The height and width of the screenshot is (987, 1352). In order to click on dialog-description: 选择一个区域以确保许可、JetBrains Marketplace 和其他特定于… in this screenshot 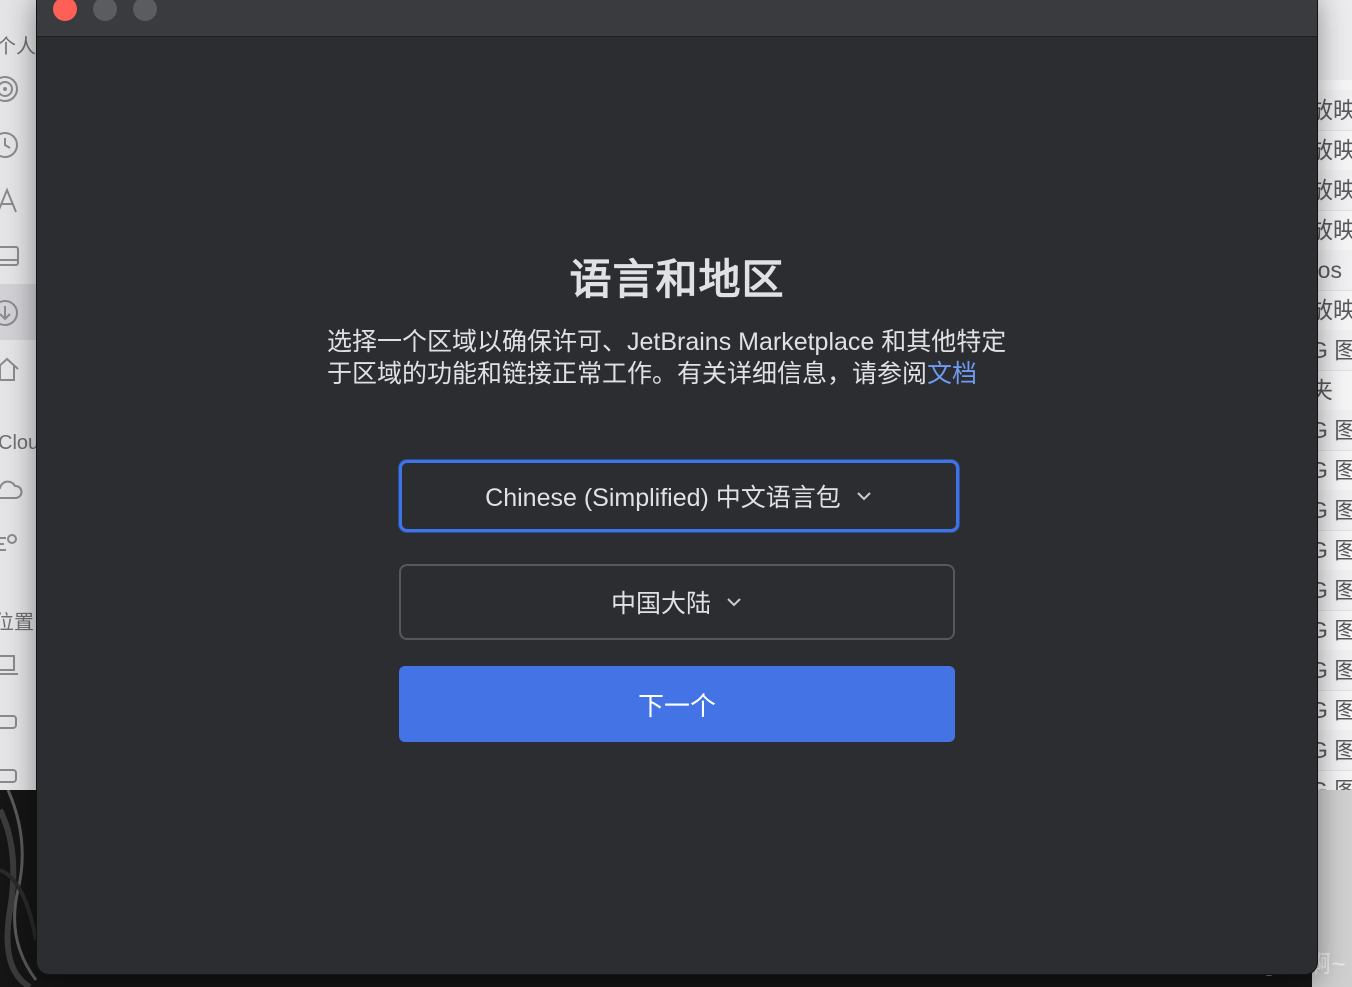, I will do `click(677, 358)`.